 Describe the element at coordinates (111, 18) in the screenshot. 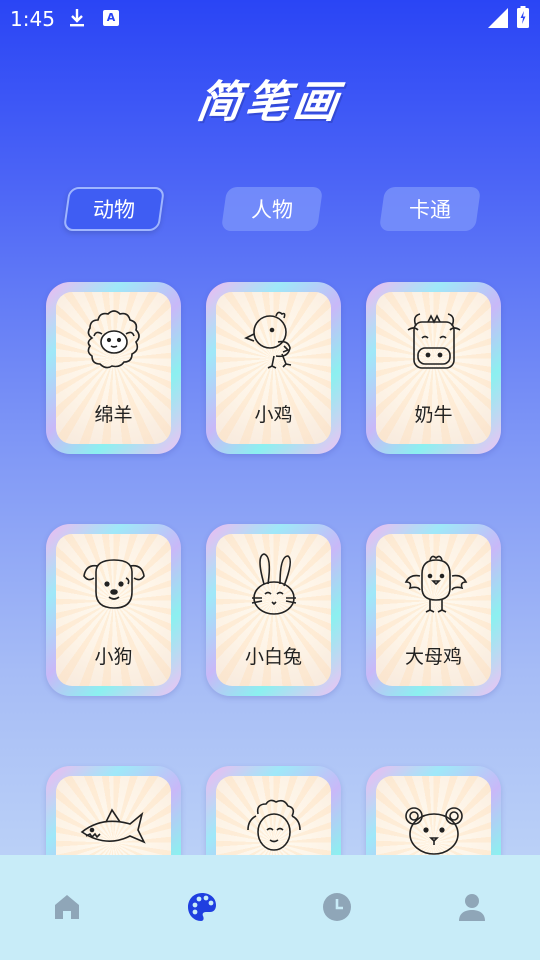

I see `a-icon: A` at that location.